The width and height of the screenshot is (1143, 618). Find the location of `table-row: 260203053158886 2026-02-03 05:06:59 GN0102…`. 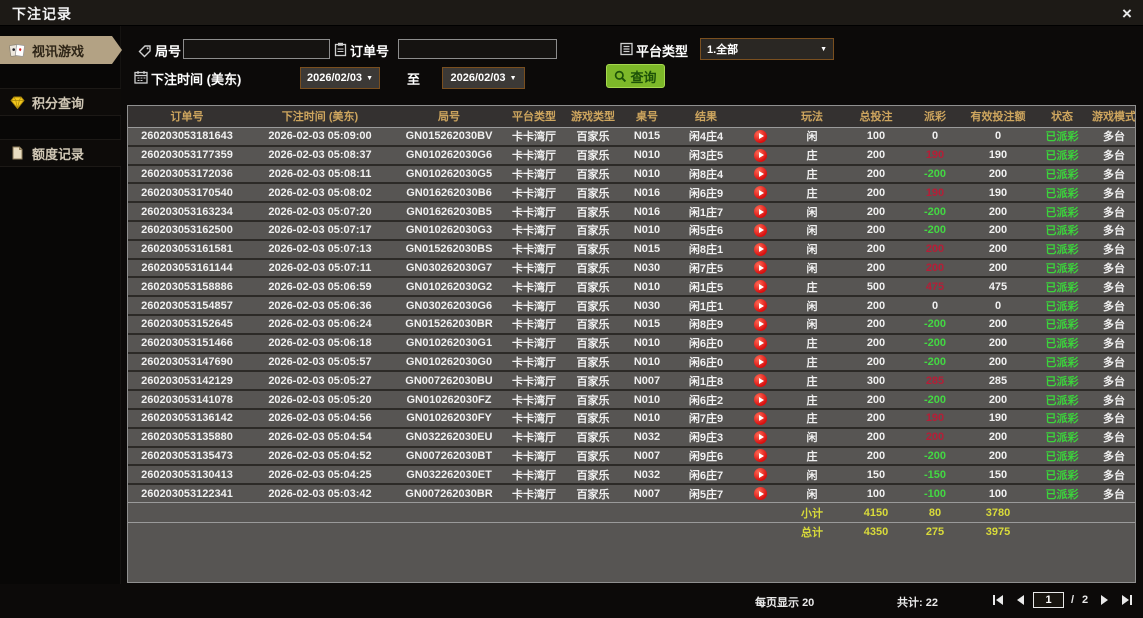

table-row: 260203053158886 2026-02-03 05:06:59 GN0102… is located at coordinates (631, 286).